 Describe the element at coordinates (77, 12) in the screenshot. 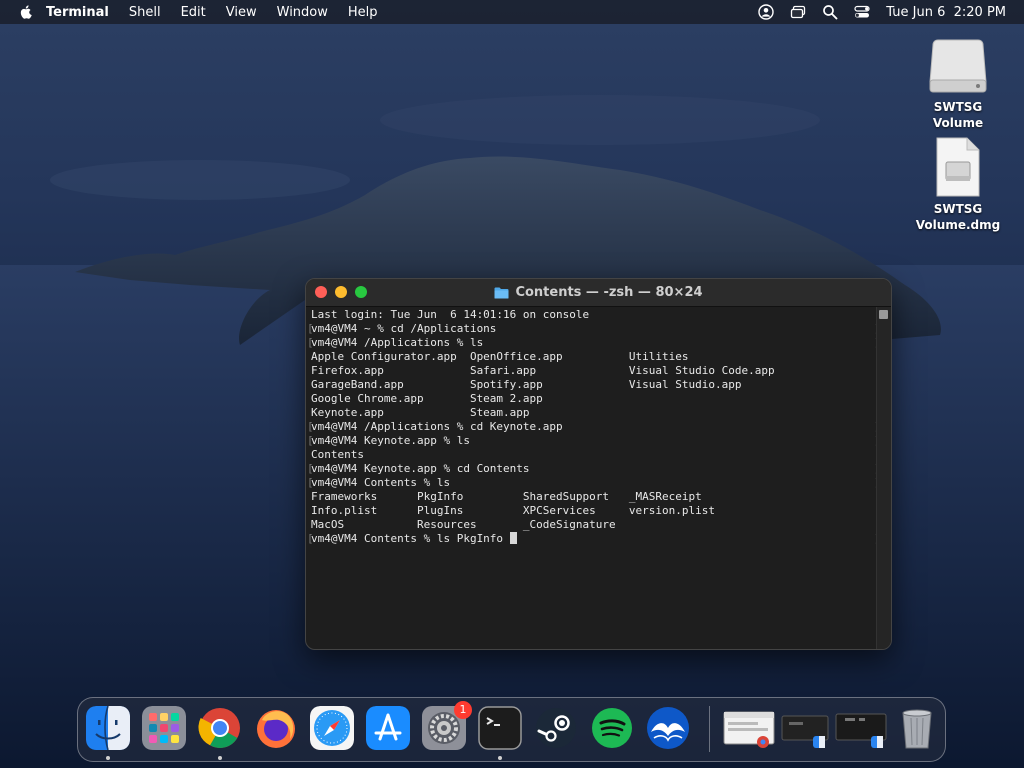

I see `menu-app-name: Terminal` at that location.